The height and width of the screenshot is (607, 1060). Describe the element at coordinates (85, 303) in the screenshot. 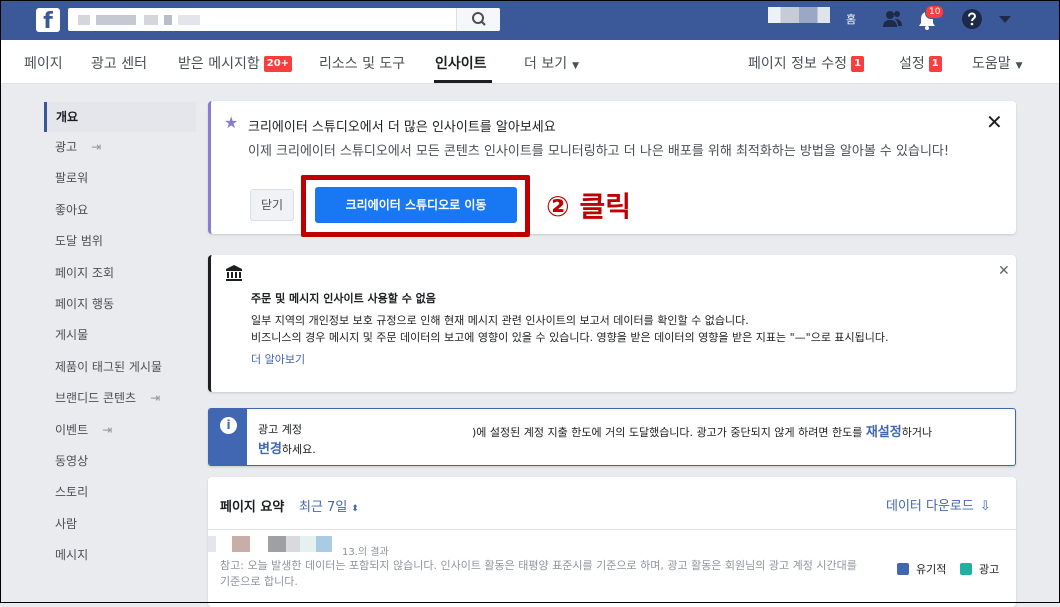

I see `sidebar-item-label: 페이지 행동` at that location.